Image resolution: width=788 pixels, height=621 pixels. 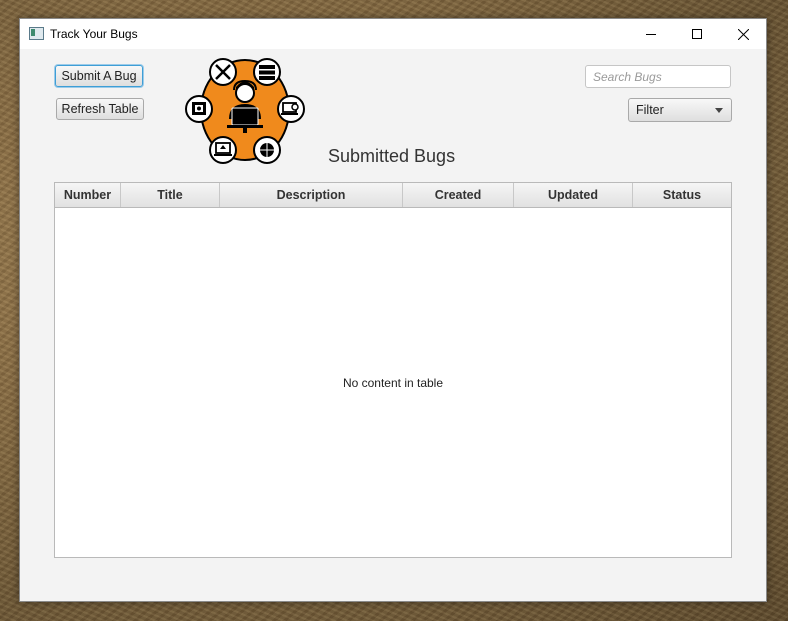 I want to click on window-title: Track Your Bugs, so click(x=94, y=34).